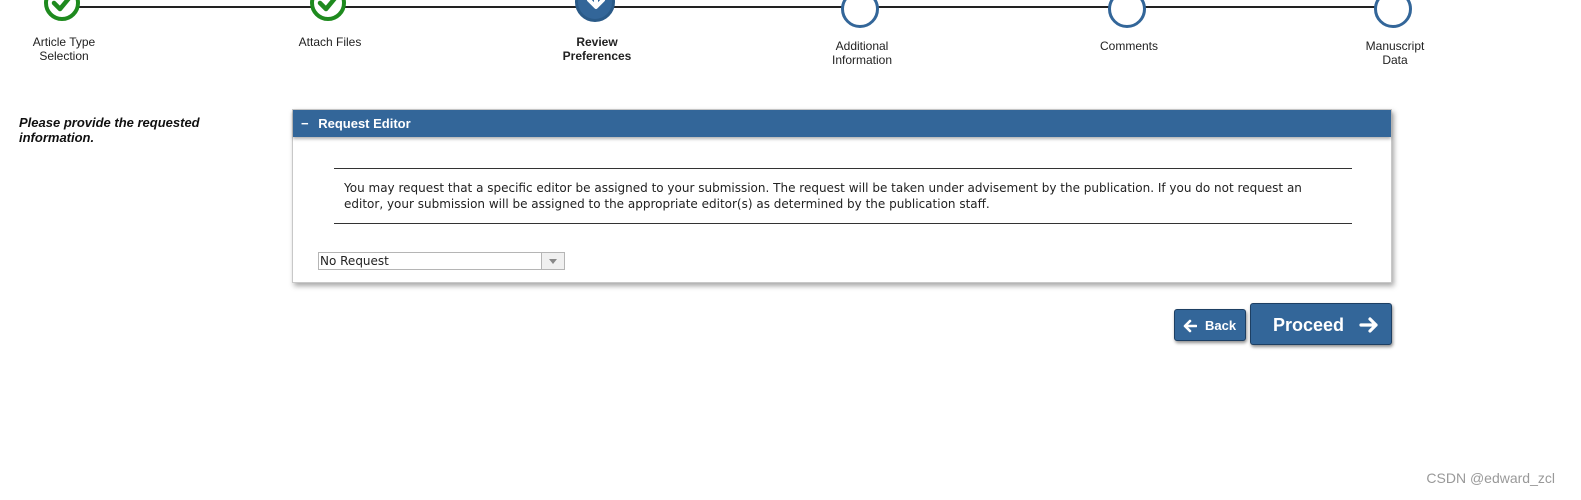  I want to click on back-label: Back, so click(1221, 325).